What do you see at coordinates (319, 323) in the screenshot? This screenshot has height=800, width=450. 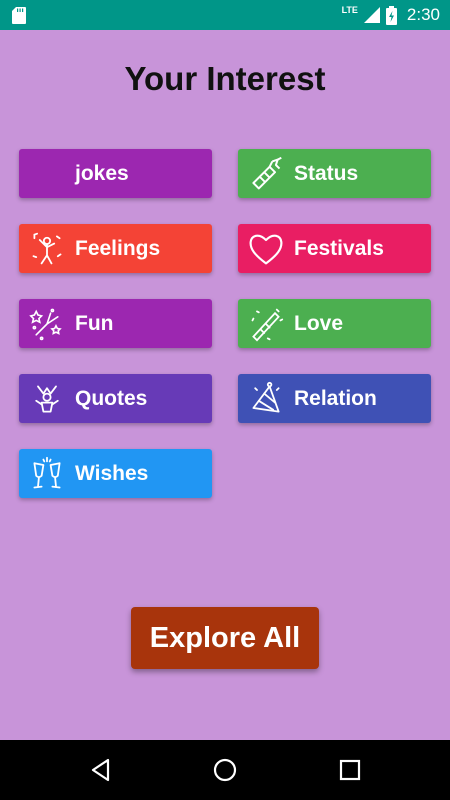 I see `interest-label: Love` at bounding box center [319, 323].